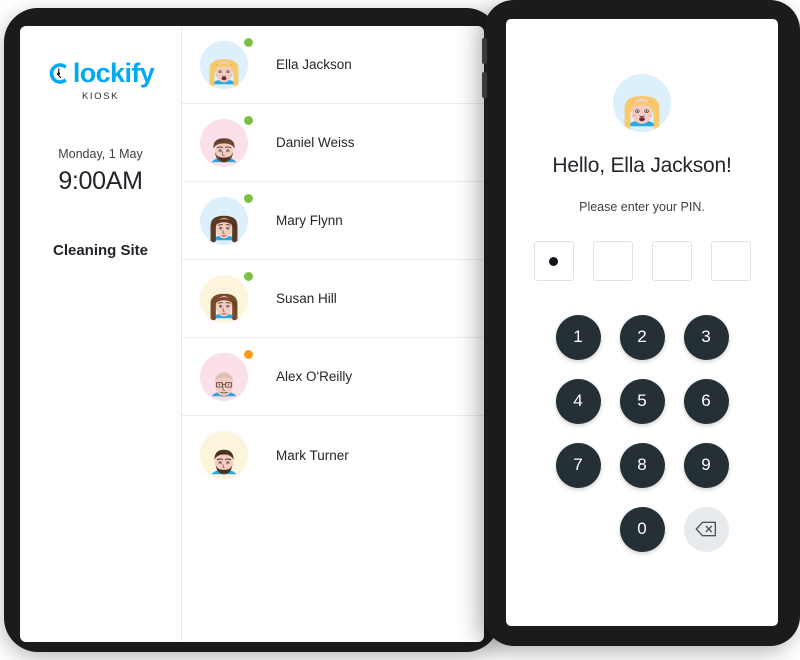 The width and height of the screenshot is (800, 660). Describe the element at coordinates (578, 465) in the screenshot. I see `keypad-key-7: 7` at that location.